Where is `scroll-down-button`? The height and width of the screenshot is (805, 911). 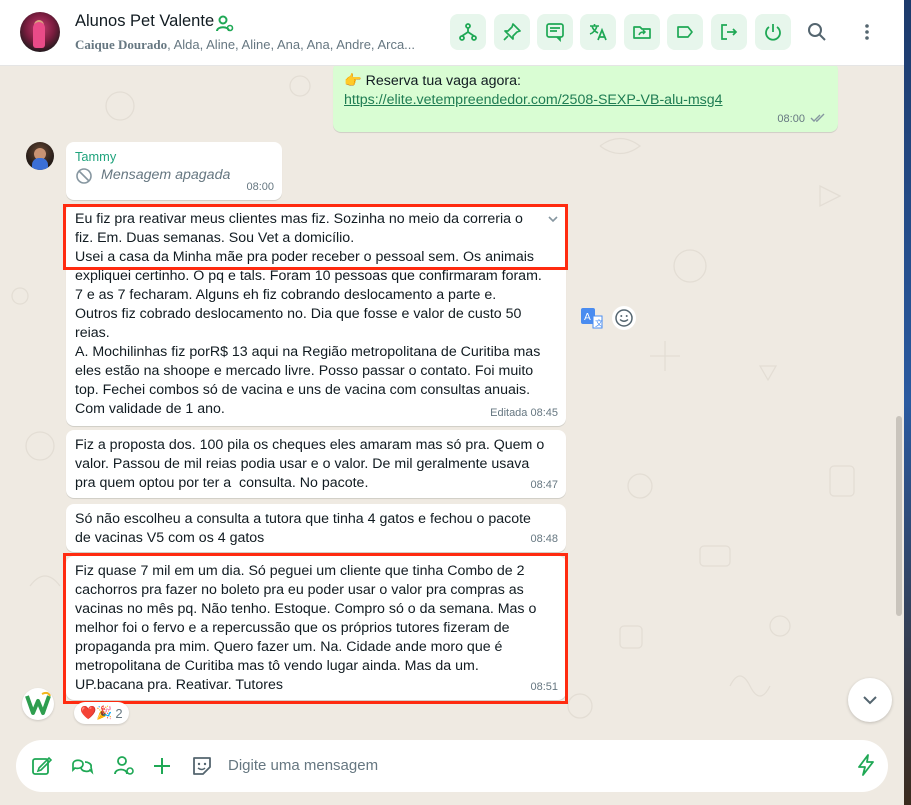 scroll-down-button is located at coordinates (870, 700).